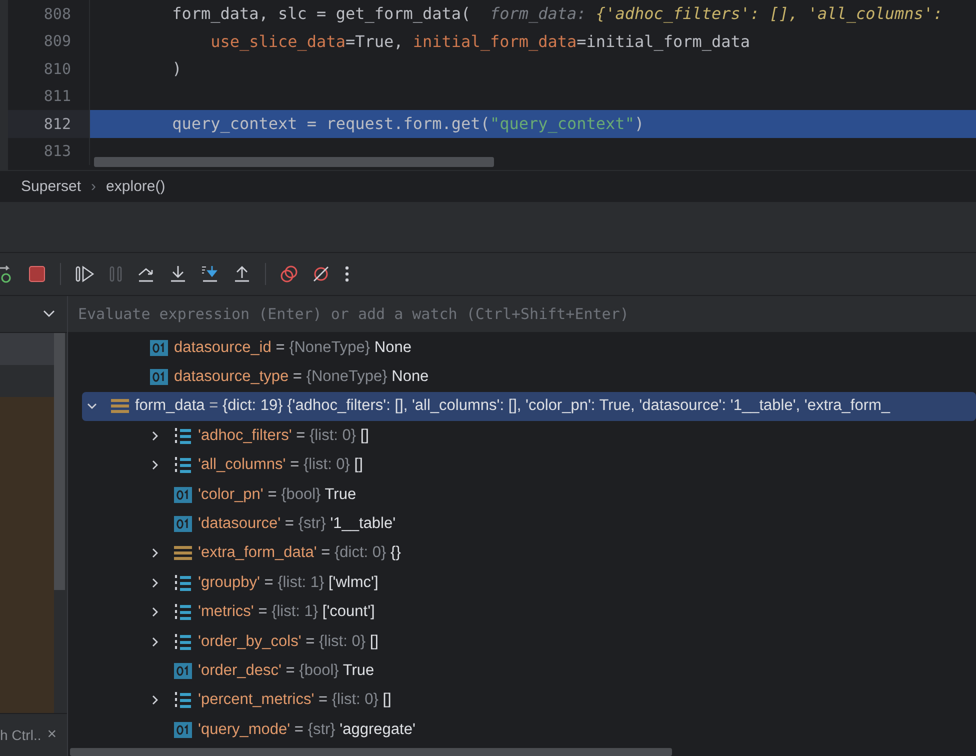 This screenshot has height=756, width=976. Describe the element at coordinates (293, 347) in the screenshot. I see `variable-value-text: datasource_id = {NoneType} None` at that location.